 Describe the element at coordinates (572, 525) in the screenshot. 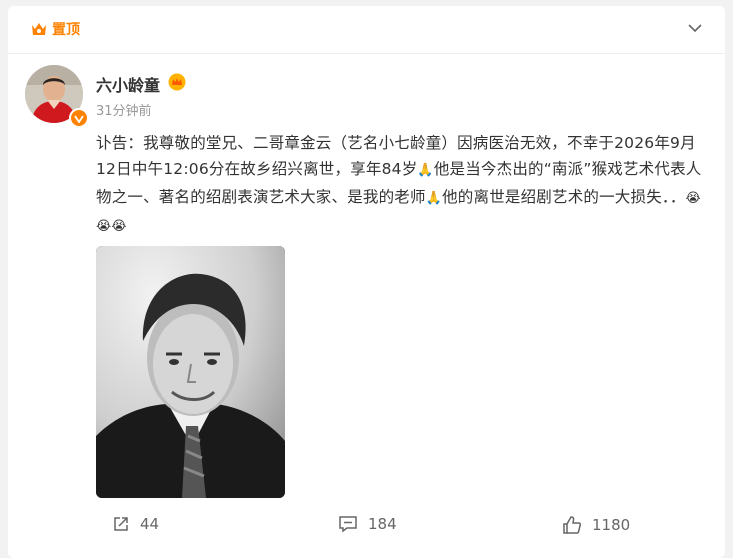

I see `thumbs-up-icon` at that location.